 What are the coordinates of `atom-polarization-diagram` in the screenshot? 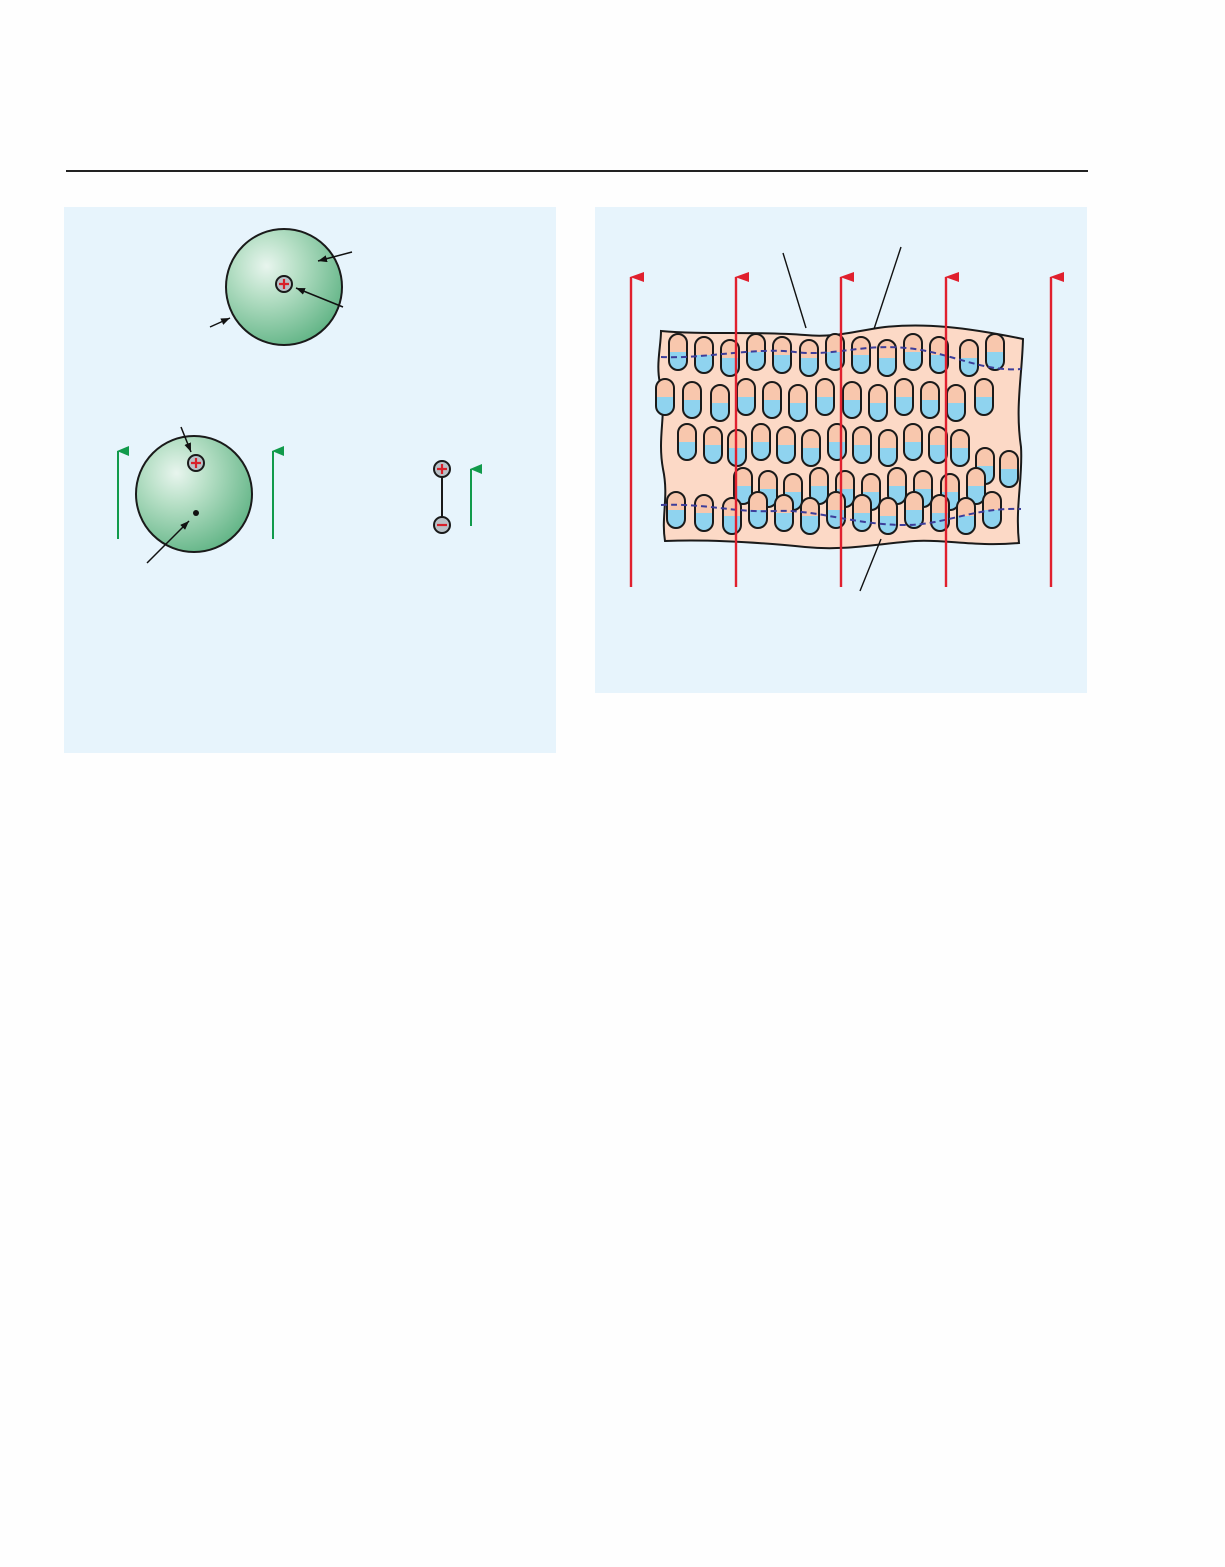 It's located at (299, 396).